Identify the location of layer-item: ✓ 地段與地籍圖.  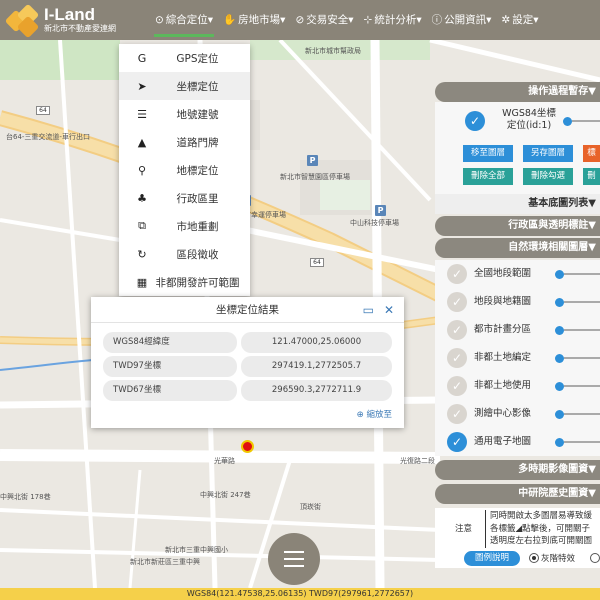
(517, 302).